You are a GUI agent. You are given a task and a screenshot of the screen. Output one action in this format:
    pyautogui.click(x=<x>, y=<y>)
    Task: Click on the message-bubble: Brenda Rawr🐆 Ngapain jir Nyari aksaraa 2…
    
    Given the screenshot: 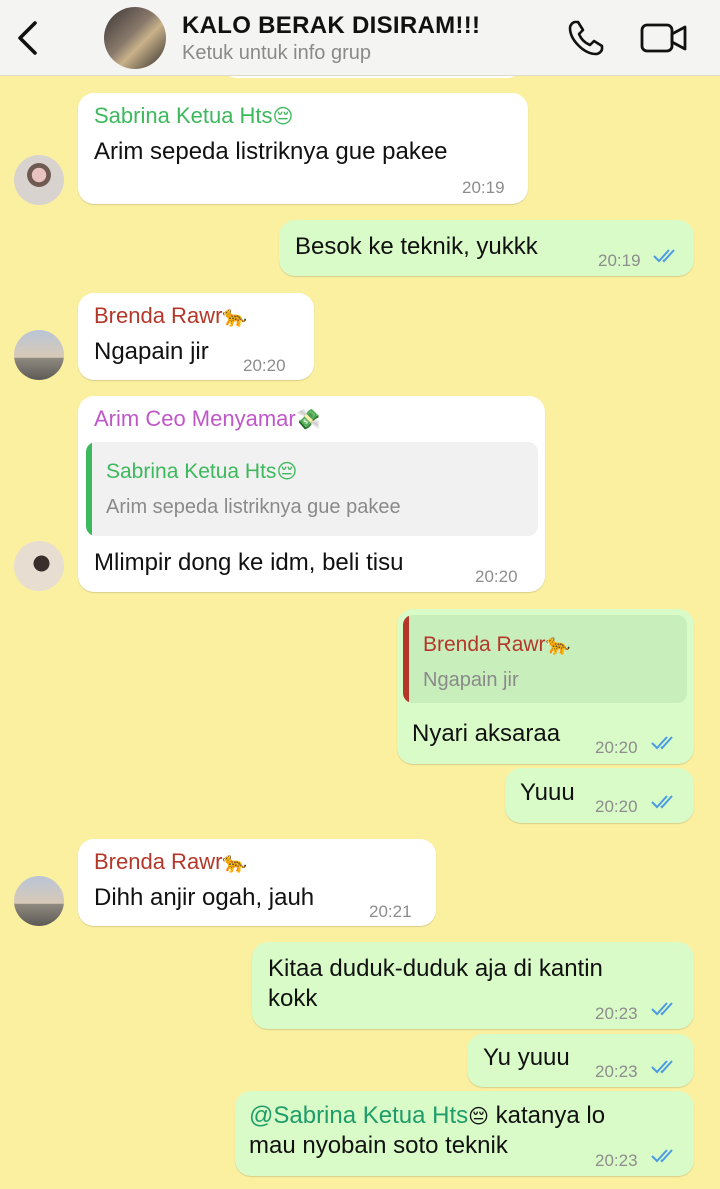 What is the action you would take?
    pyautogui.click(x=545, y=686)
    